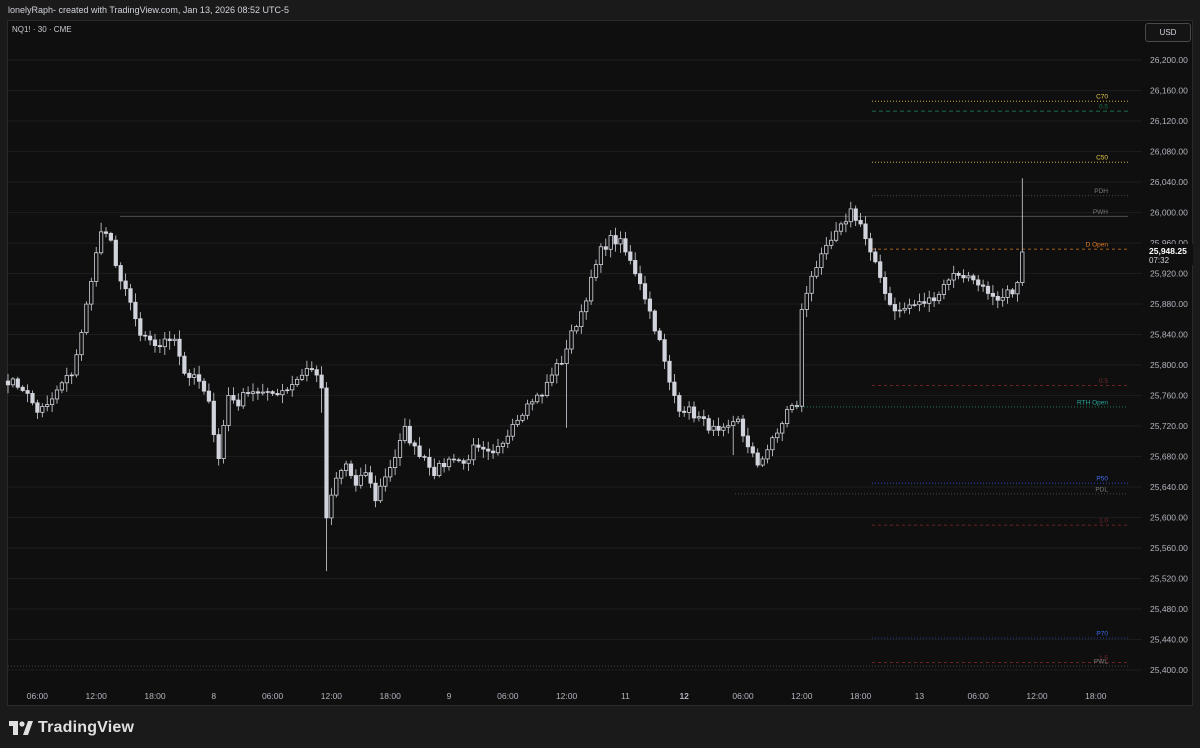  Describe the element at coordinates (1169, 640) in the screenshot. I see `price-tick-label: 25,440.00` at that location.